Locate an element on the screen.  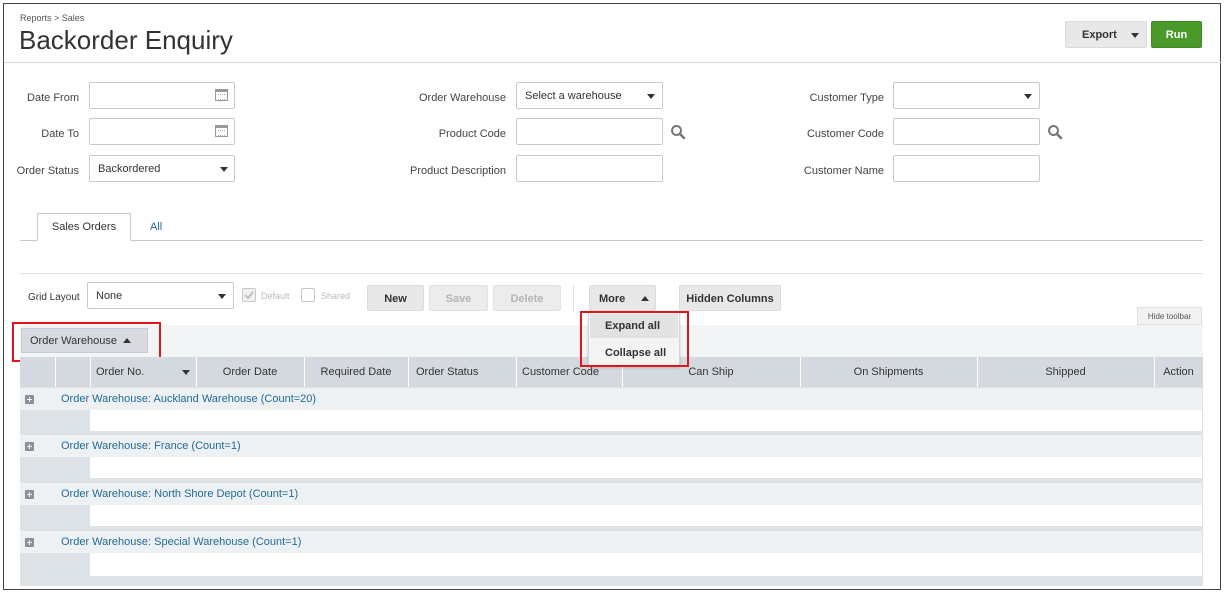
product-description-label: Product Description is located at coordinates (458, 171).